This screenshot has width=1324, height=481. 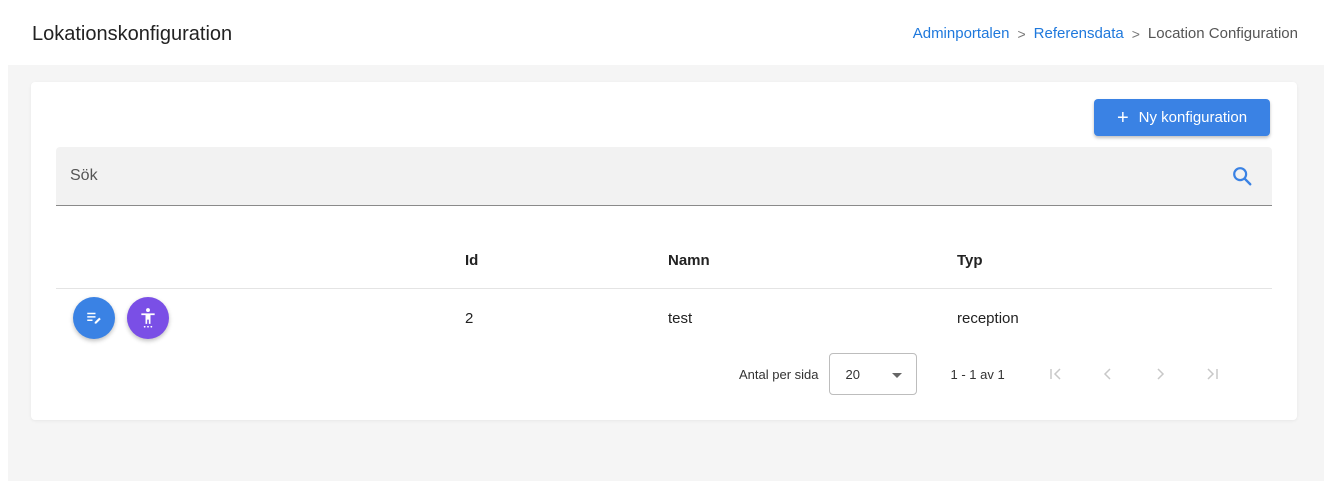 I want to click on edit-icon, so click(x=94, y=318).